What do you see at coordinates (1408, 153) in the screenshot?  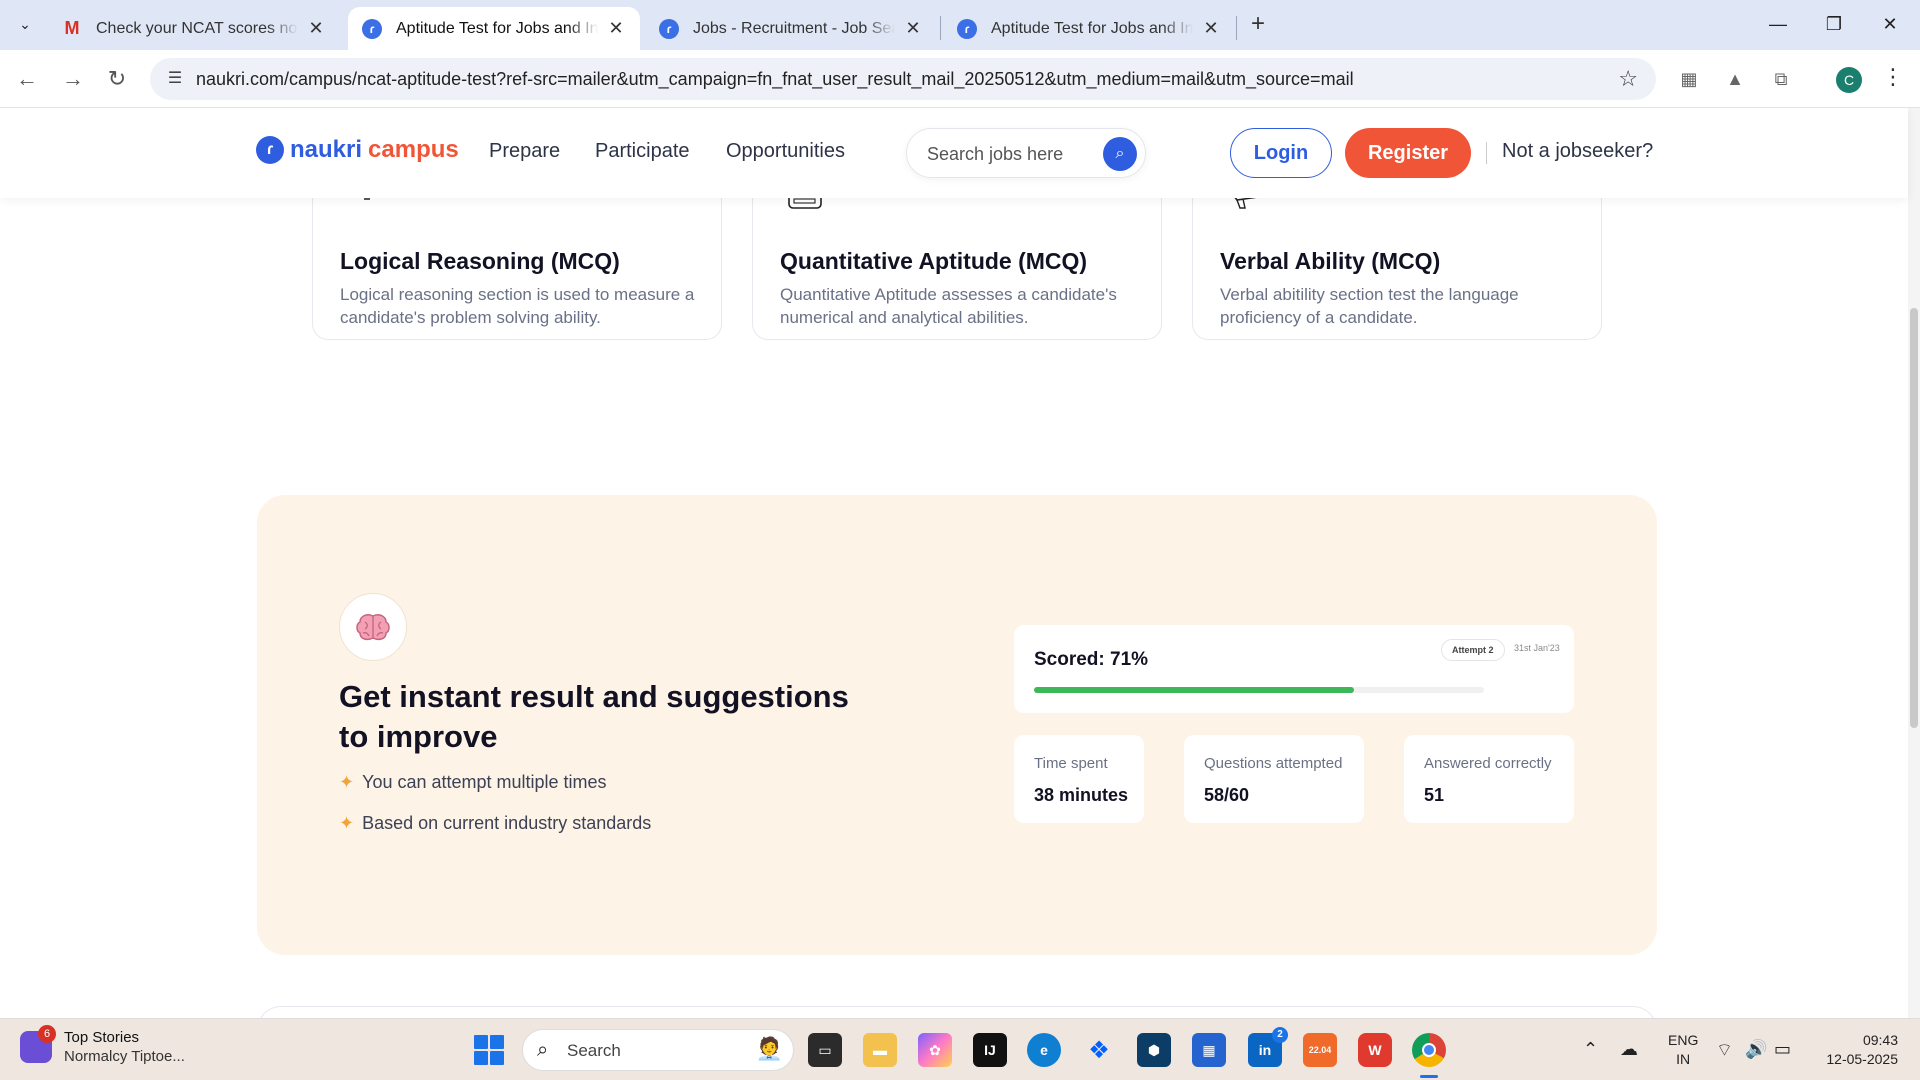 I see `register-button: Register` at bounding box center [1408, 153].